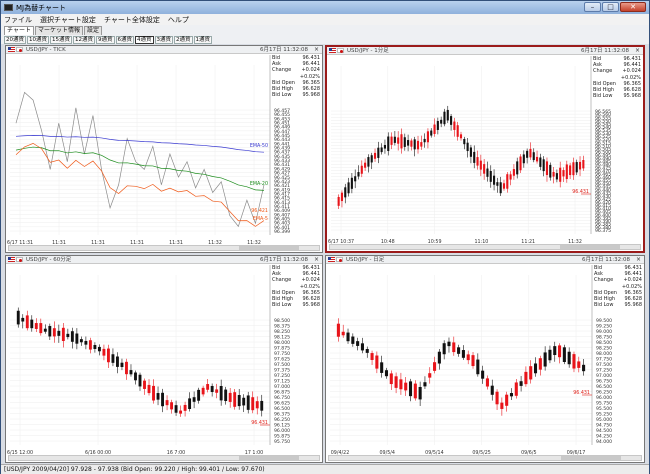 Image resolution: width=650 pixels, height=474 pixels. What do you see at coordinates (8, 7) in the screenshot?
I see `app-icon` at bounding box center [8, 7].